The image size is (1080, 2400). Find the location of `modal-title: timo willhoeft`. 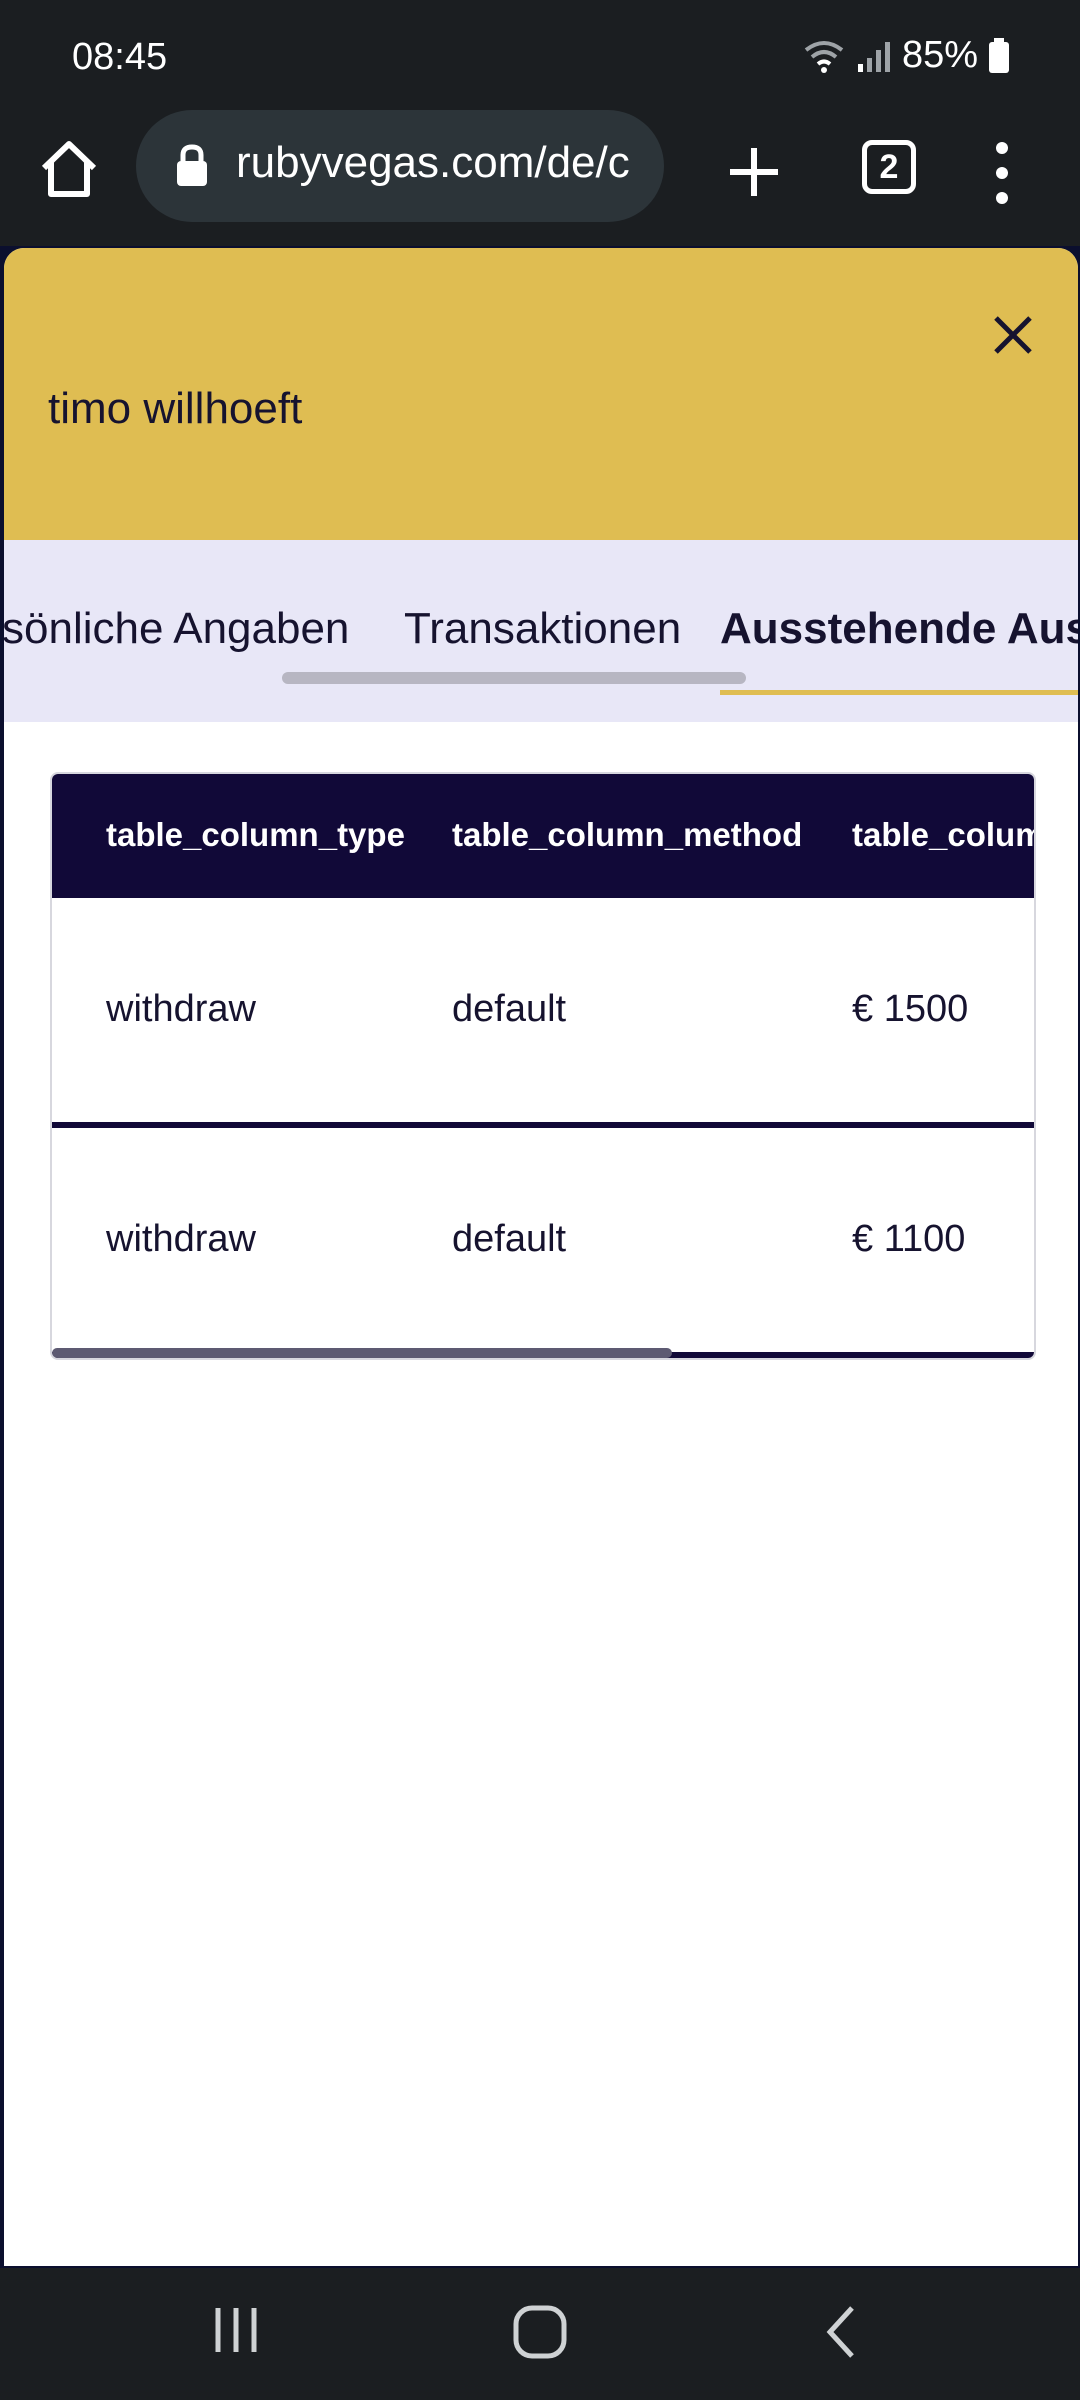

modal-title: timo willhoeft is located at coordinates (175, 408).